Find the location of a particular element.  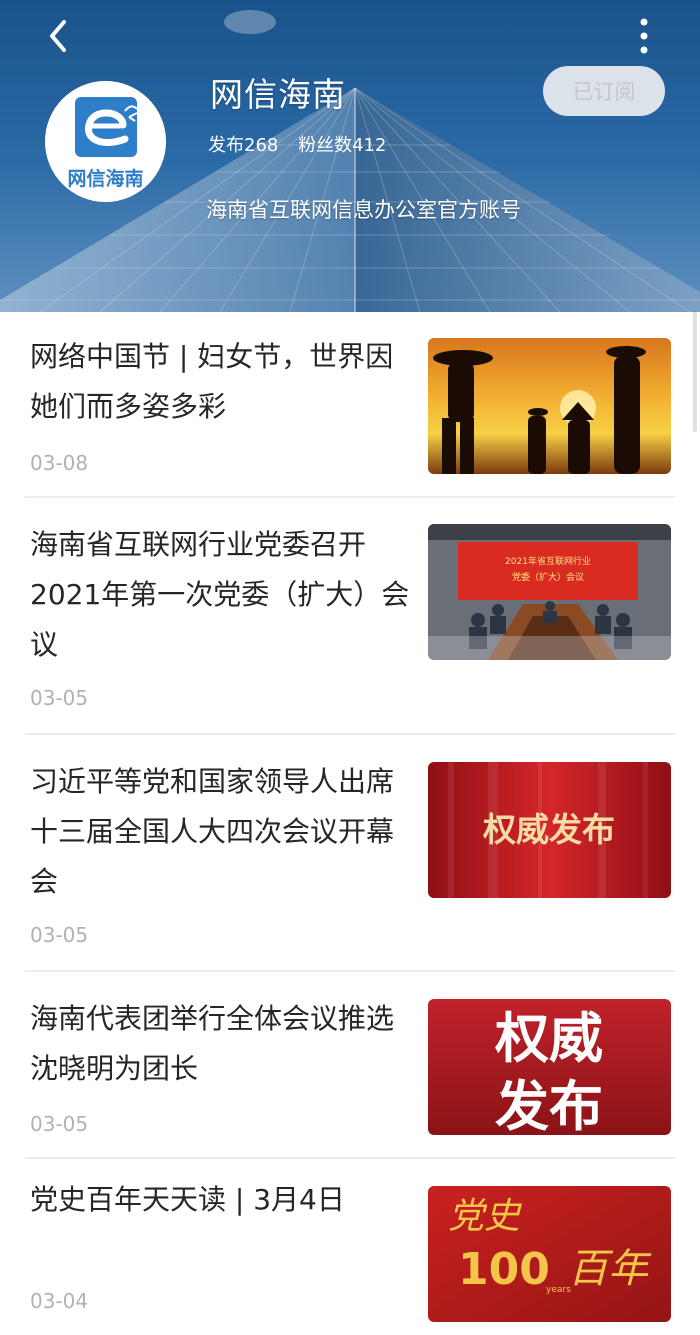

svg-text: 2021年省互联网行业 is located at coordinates (548, 561).